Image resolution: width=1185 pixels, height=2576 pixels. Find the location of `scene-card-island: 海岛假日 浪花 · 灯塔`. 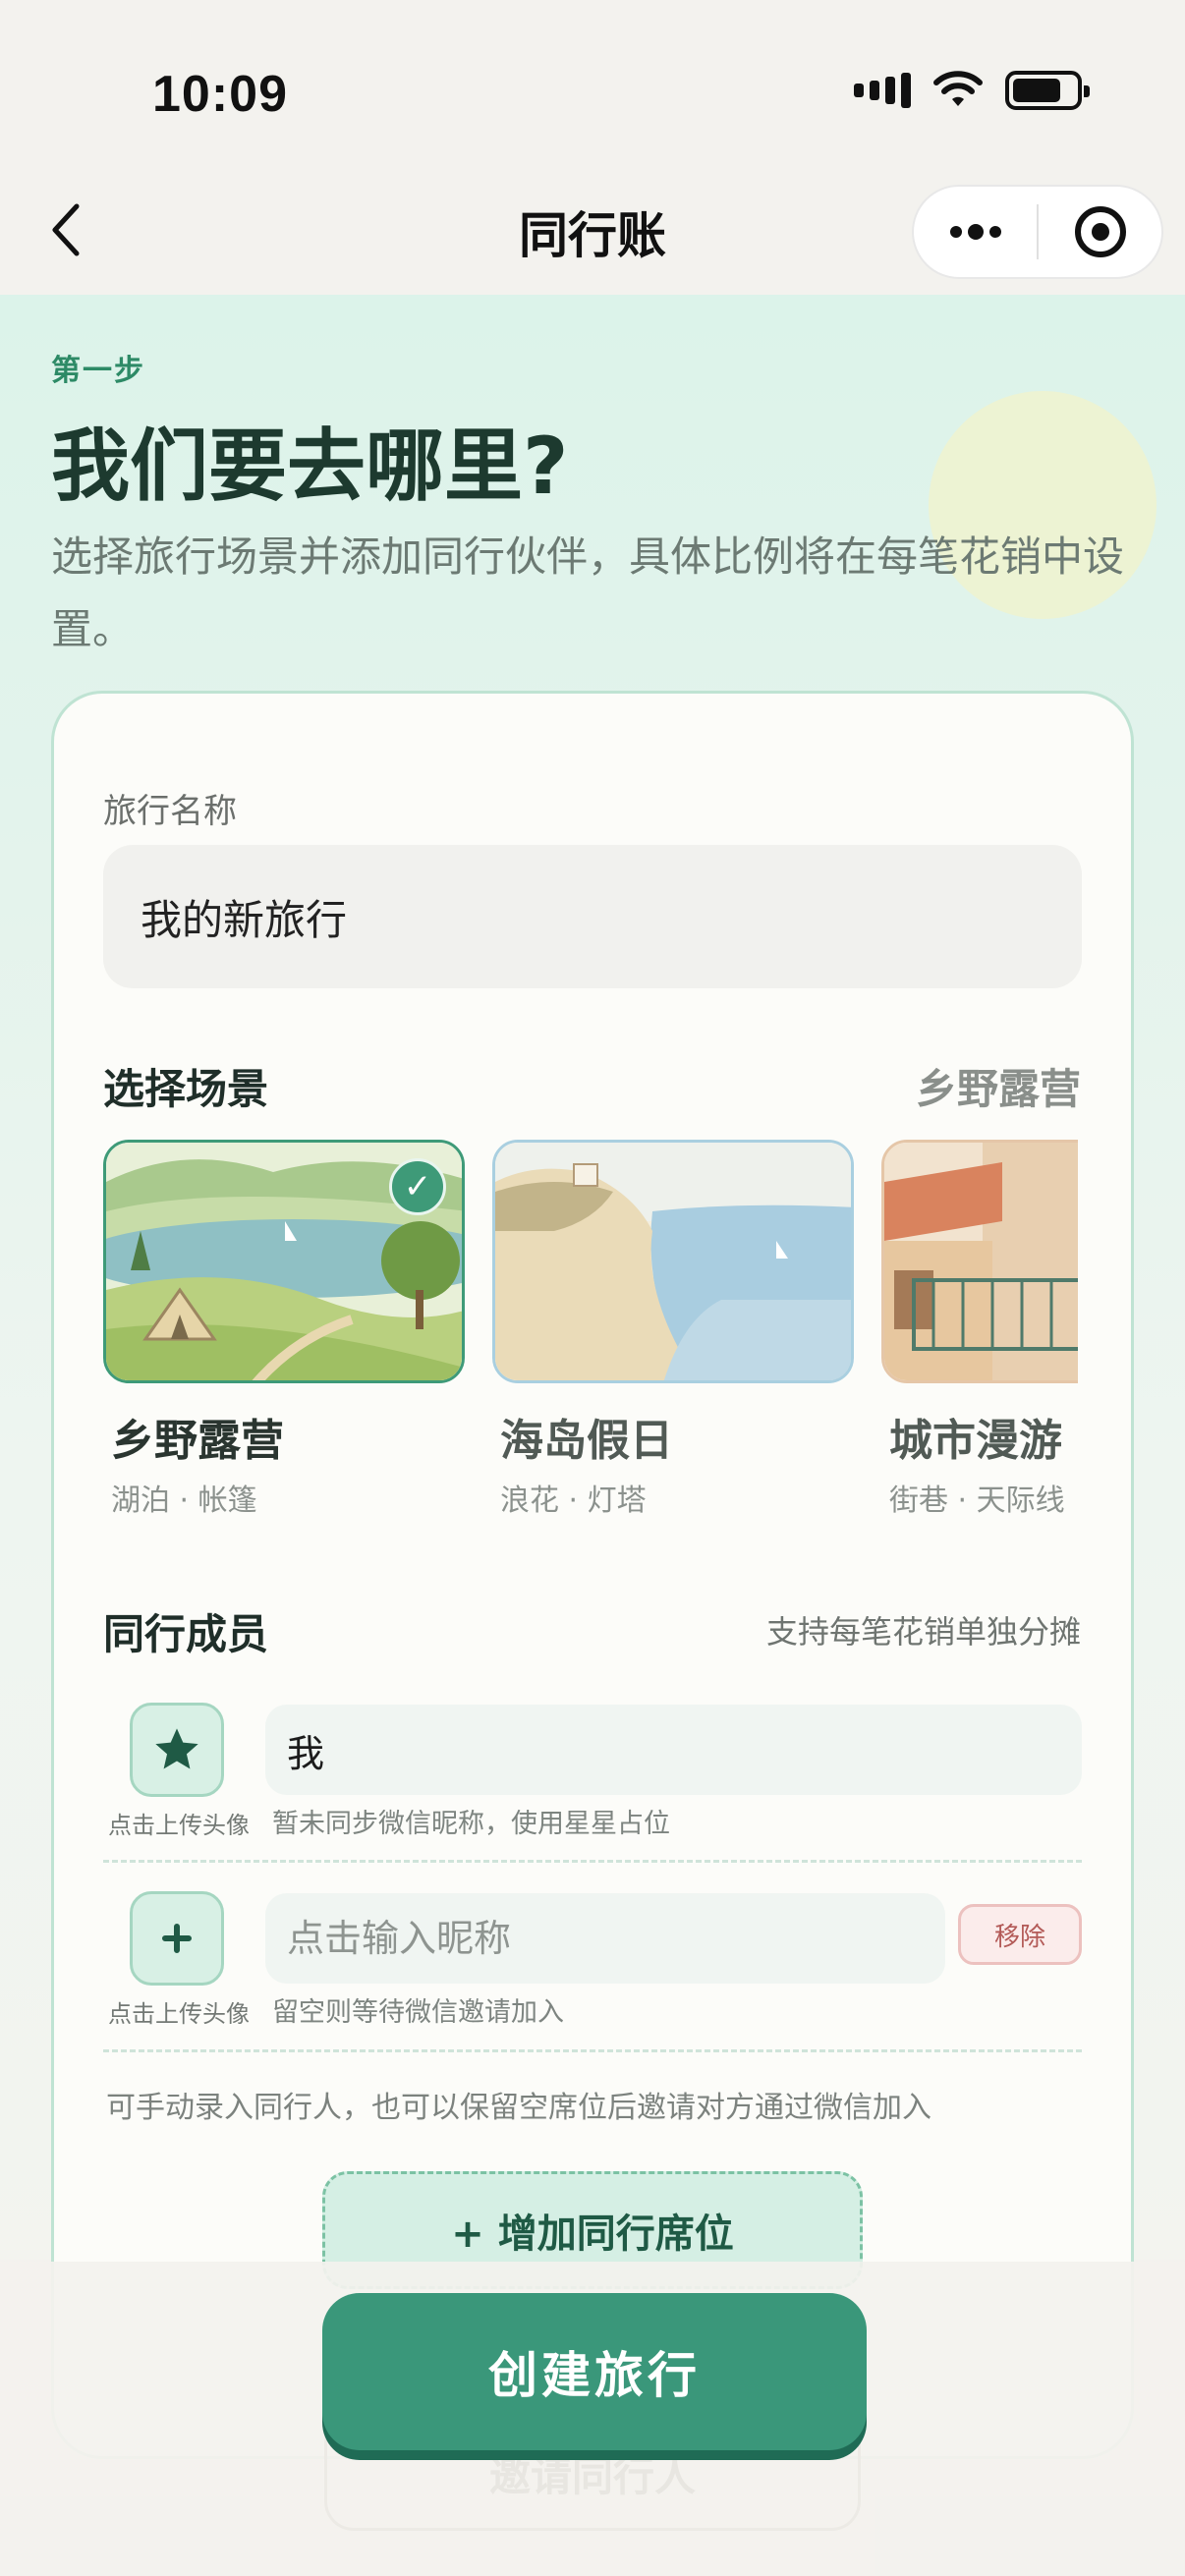

scene-card-island: 海岛假日 浪花 · 灯塔 is located at coordinates (673, 1326).